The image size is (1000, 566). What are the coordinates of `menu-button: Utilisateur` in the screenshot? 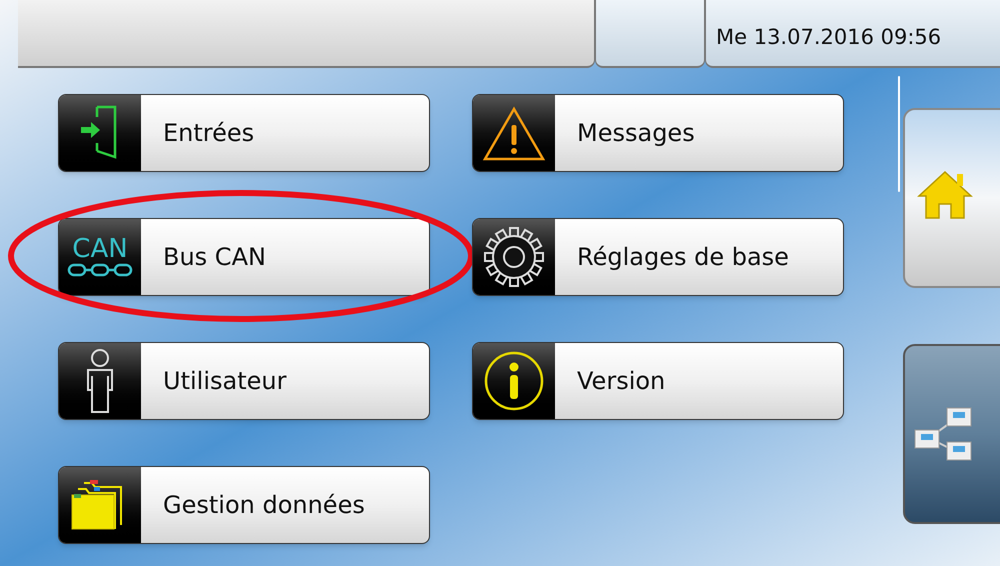 It's located at (244, 381).